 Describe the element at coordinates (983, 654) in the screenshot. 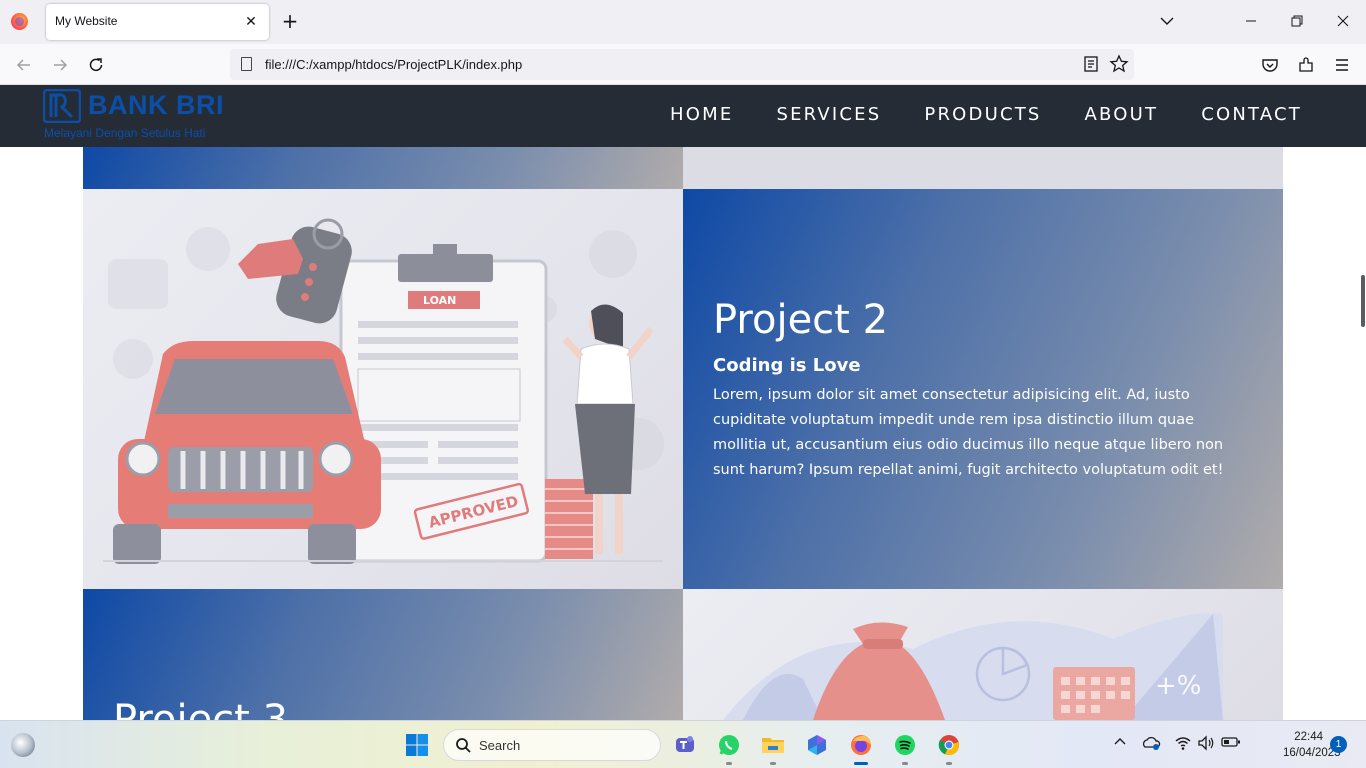

I see `money-bag-illustration: +%` at that location.